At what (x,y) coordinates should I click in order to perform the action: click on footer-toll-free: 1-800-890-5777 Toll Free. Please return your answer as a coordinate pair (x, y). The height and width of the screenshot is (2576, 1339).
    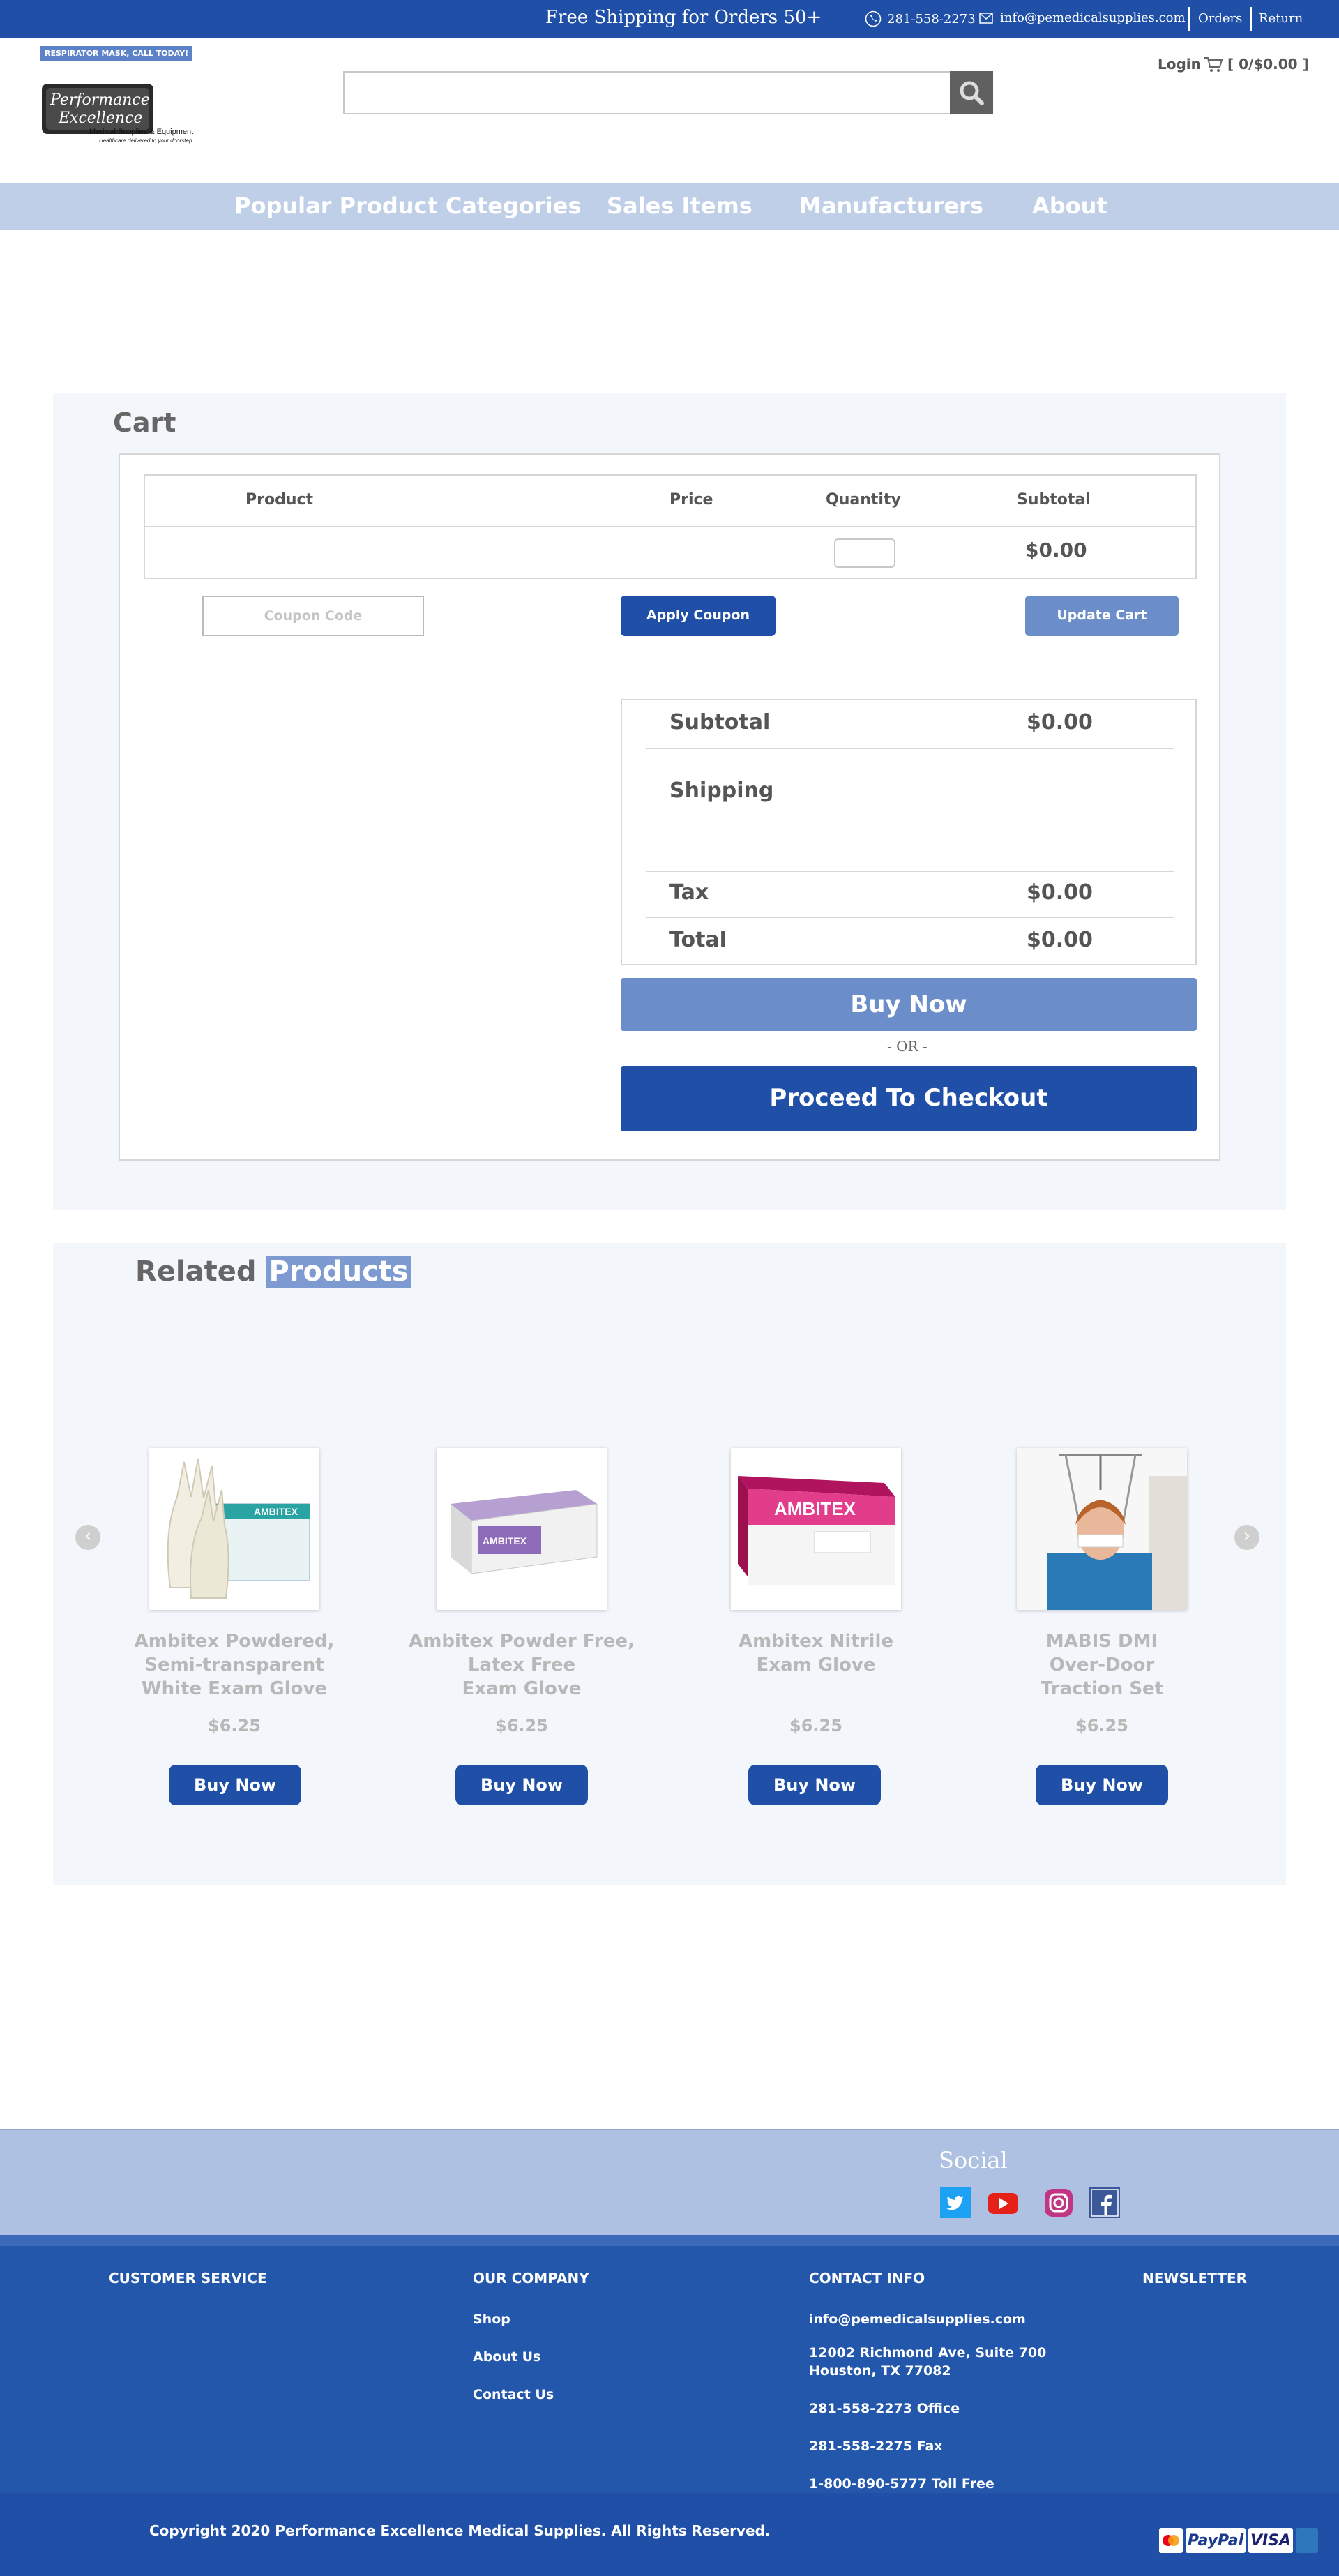
    Looking at the image, I should click on (901, 2484).